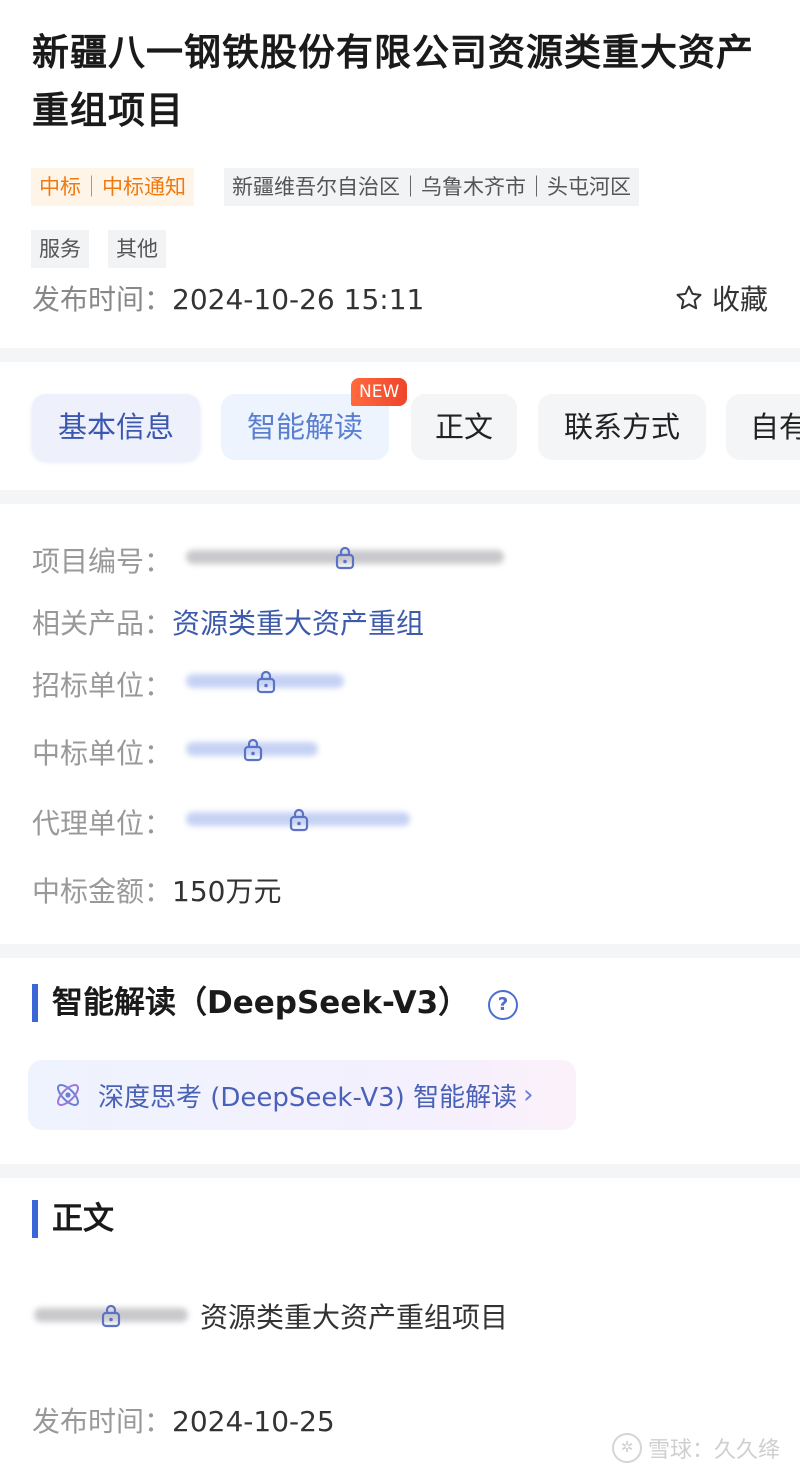 The width and height of the screenshot is (800, 1478). I want to click on deep-think-entry: 深度思考 (DeepSeek-V3) 智能解读 ›, so click(302, 1095).